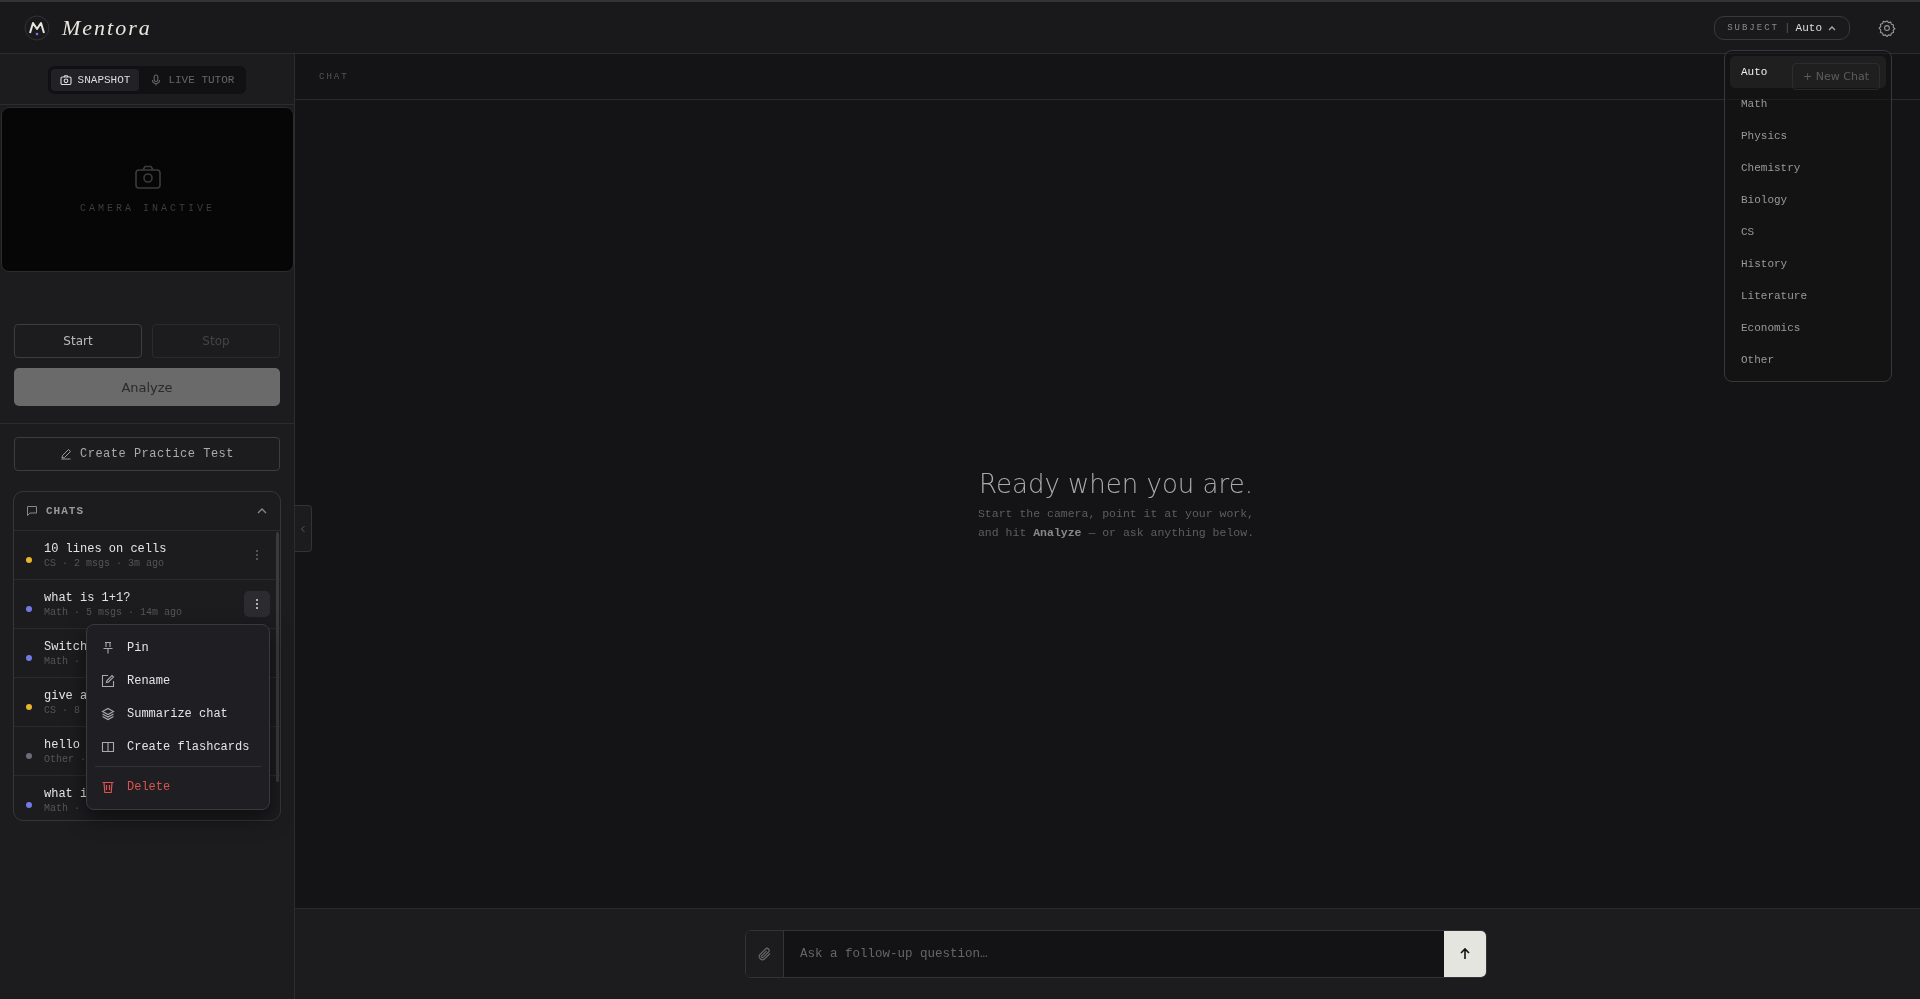  What do you see at coordinates (1808, 104) in the screenshot?
I see `subject-option: Math` at bounding box center [1808, 104].